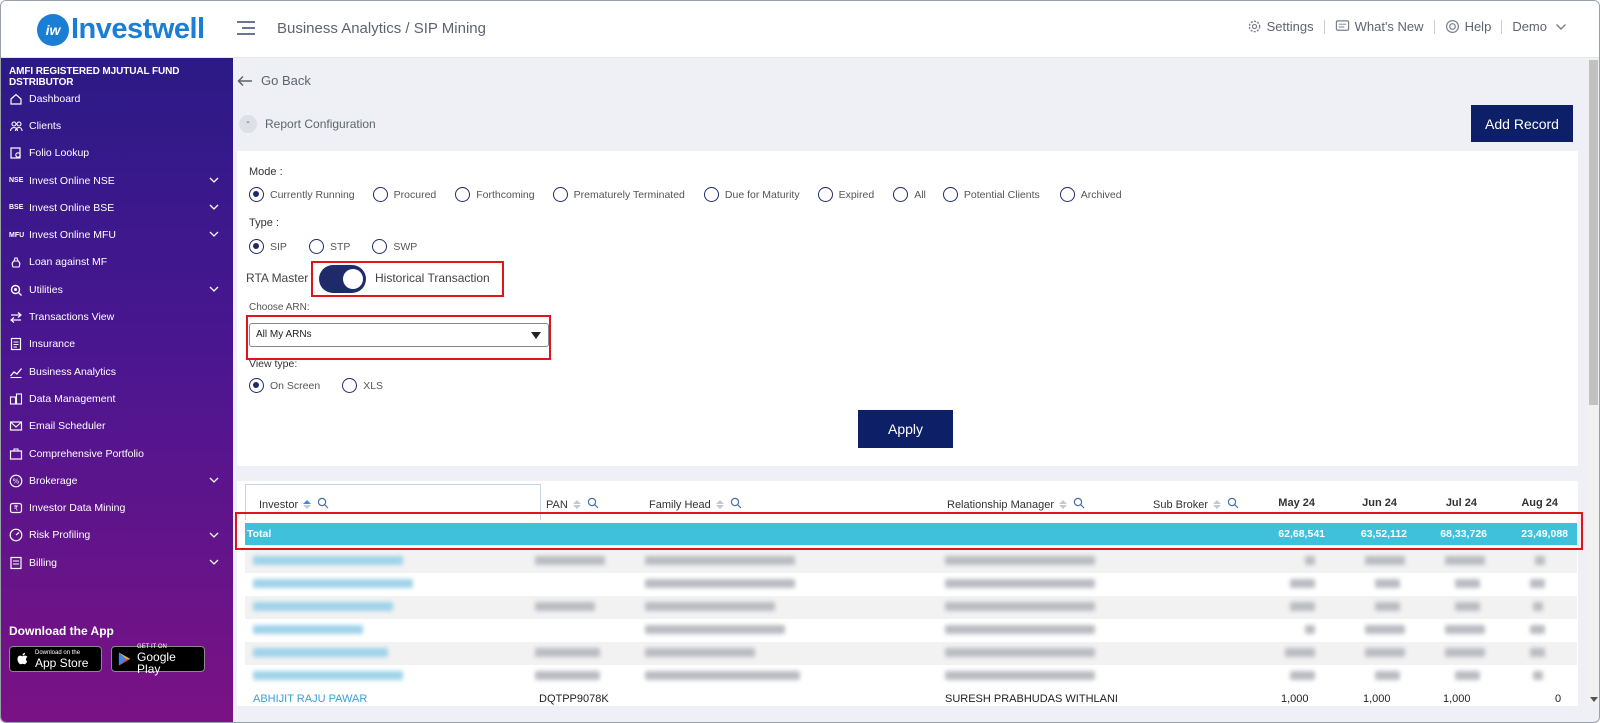 This screenshot has height=723, width=1600. What do you see at coordinates (72, 207) in the screenshot?
I see `sidebar-item-label: Invest Online BSE` at bounding box center [72, 207].